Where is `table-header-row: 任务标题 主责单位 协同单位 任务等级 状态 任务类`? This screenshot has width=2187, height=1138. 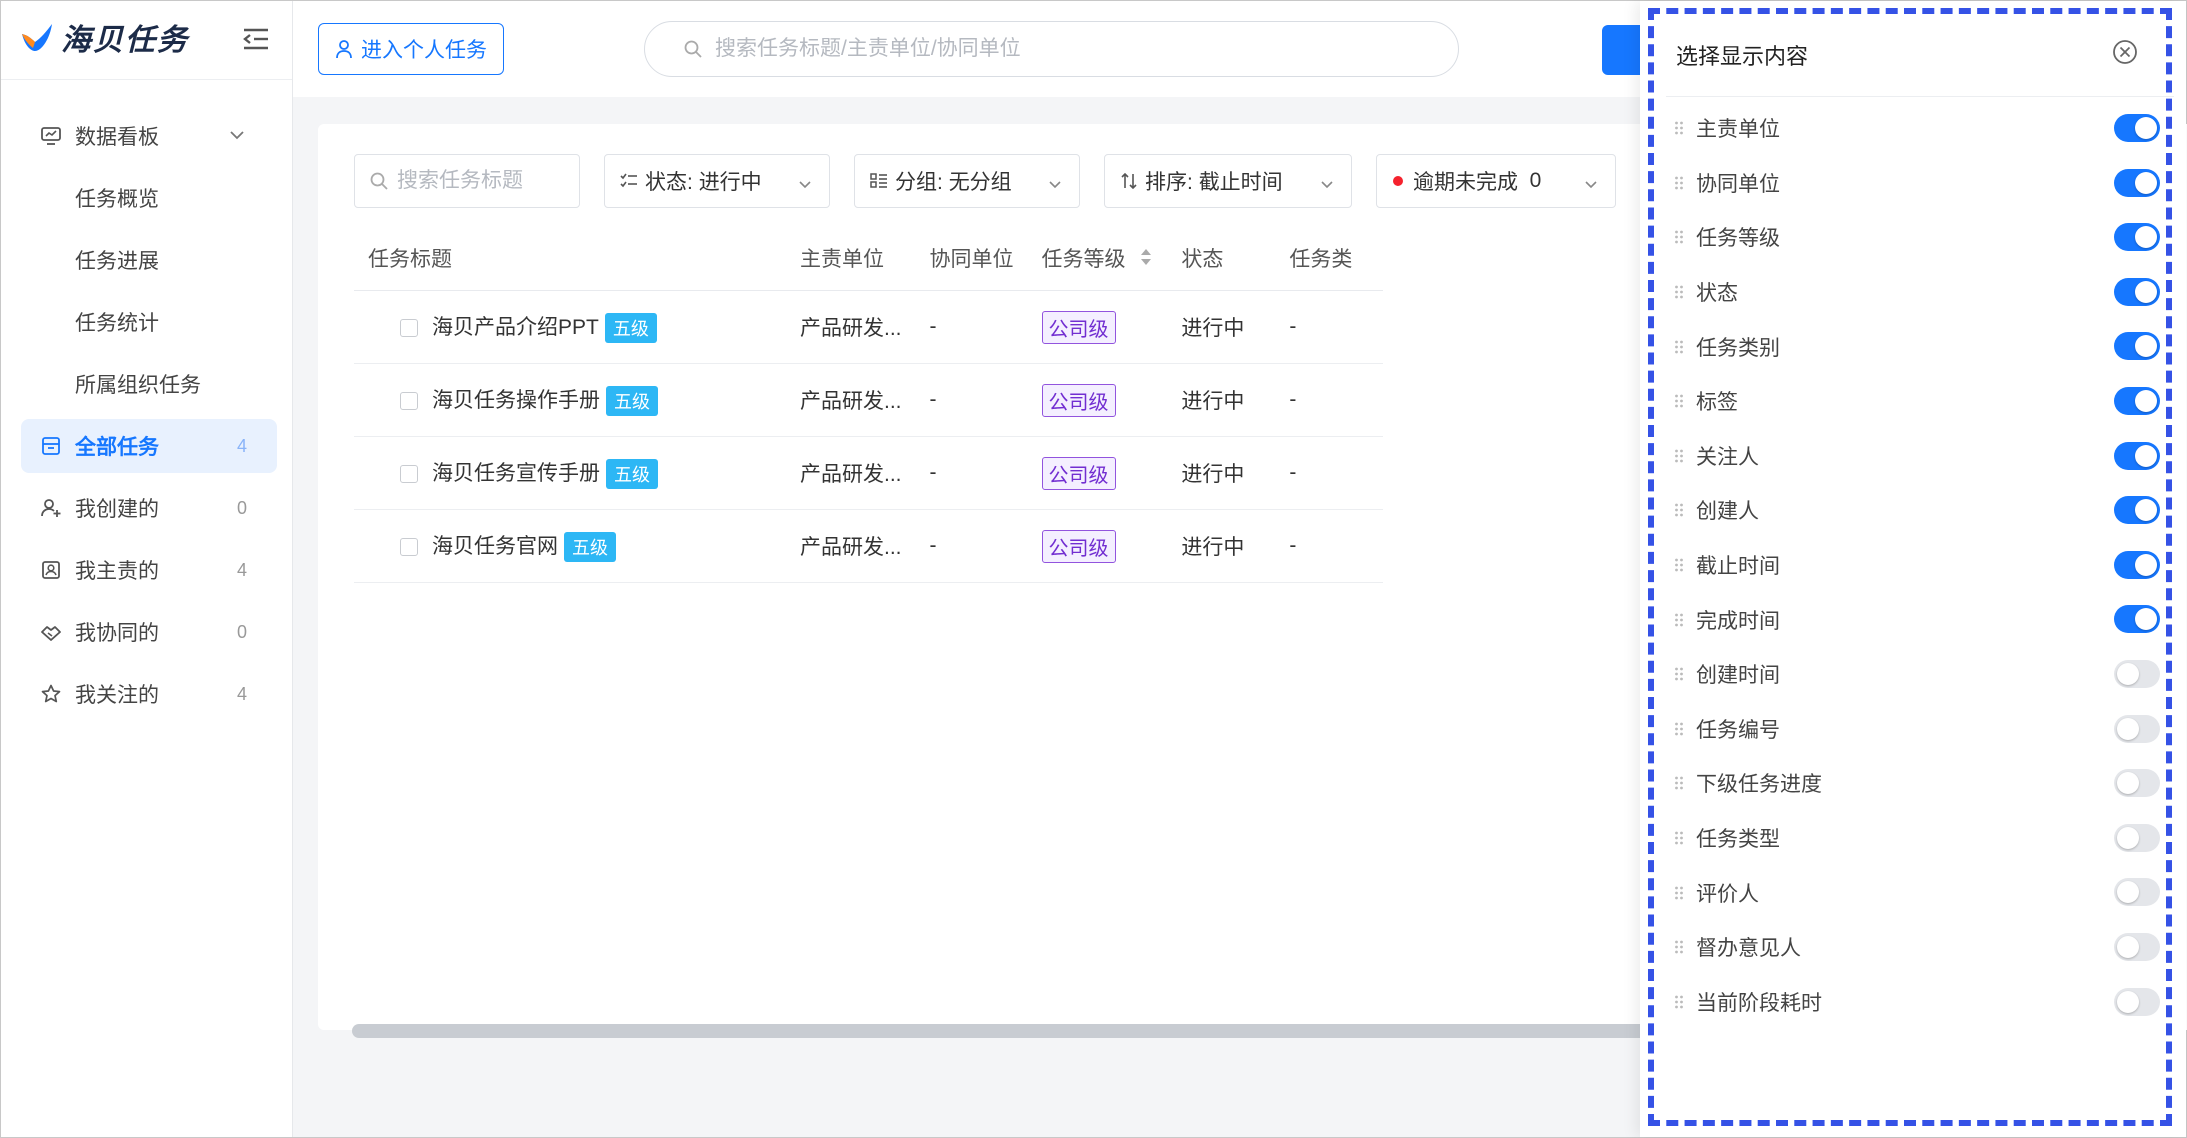 table-header-row: 任务标题 主责单位 协同单位 任务等级 状态 任务类 is located at coordinates (869, 258).